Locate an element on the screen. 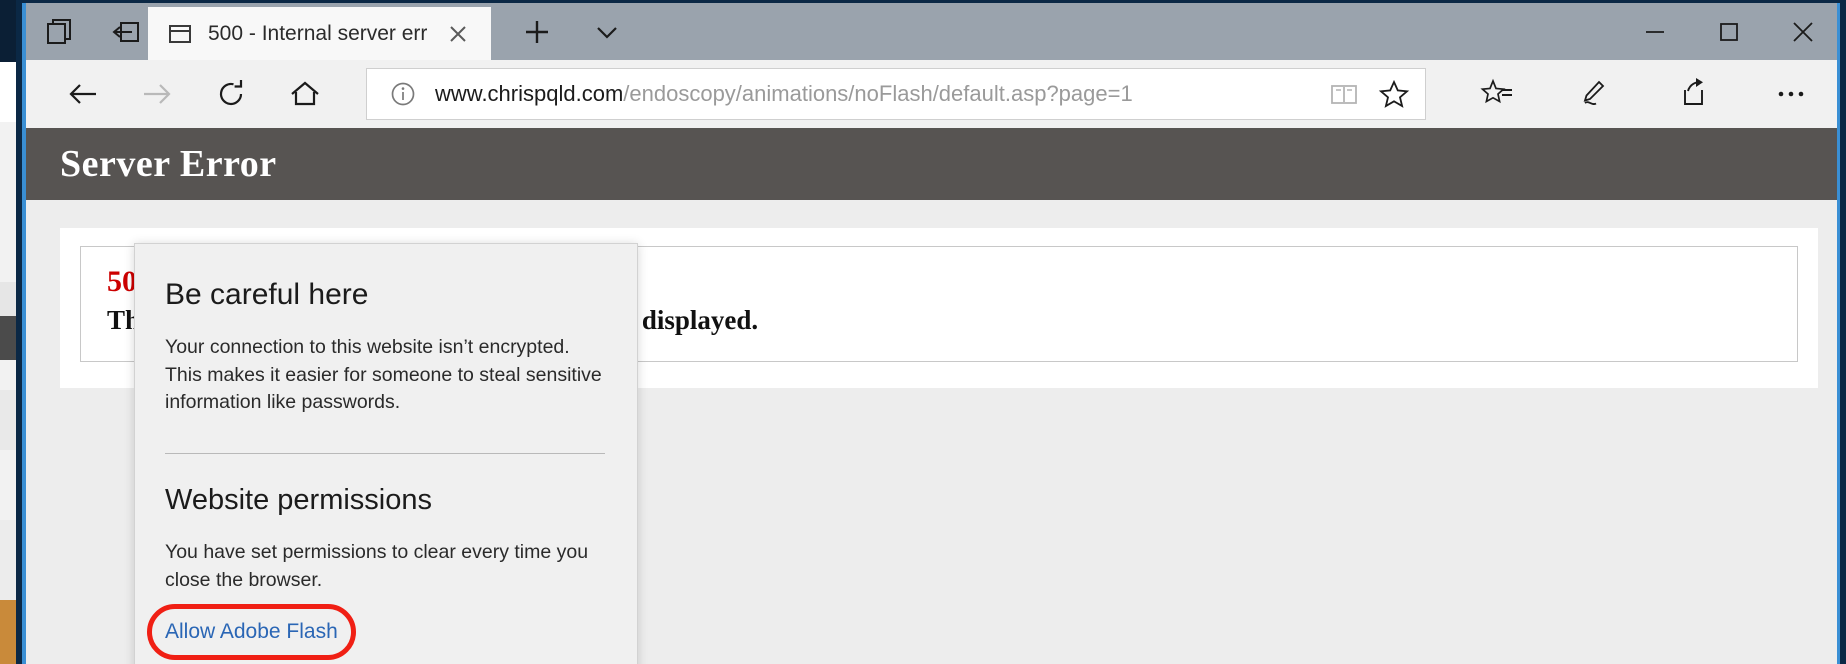 The height and width of the screenshot is (664, 1846). share-icon is located at coordinates (1693, 94).